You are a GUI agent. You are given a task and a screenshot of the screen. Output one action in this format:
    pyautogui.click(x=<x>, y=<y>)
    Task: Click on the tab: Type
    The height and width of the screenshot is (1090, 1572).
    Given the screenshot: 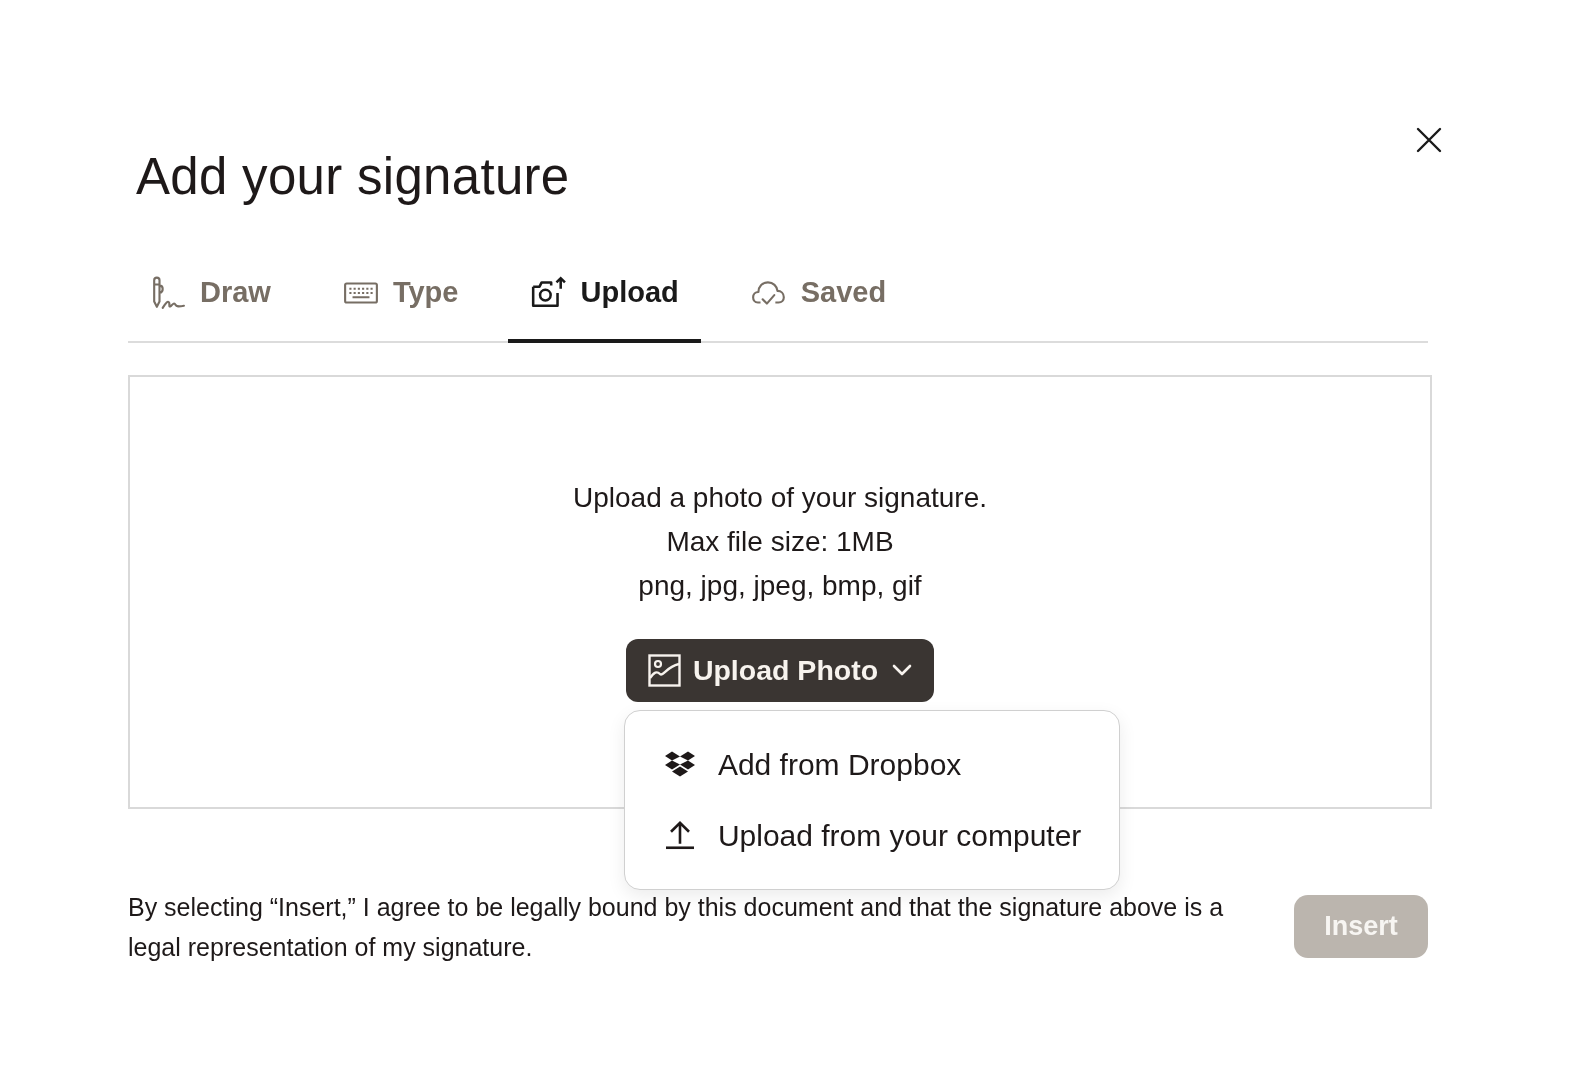 What is the action you would take?
    pyautogui.click(x=400, y=302)
    